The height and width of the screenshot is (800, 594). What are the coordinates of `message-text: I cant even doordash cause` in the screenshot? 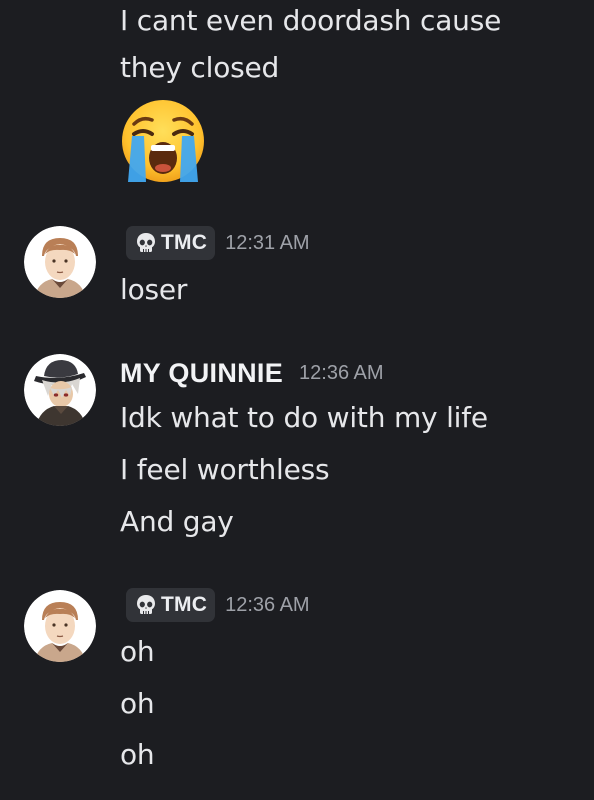 It's located at (311, 20).